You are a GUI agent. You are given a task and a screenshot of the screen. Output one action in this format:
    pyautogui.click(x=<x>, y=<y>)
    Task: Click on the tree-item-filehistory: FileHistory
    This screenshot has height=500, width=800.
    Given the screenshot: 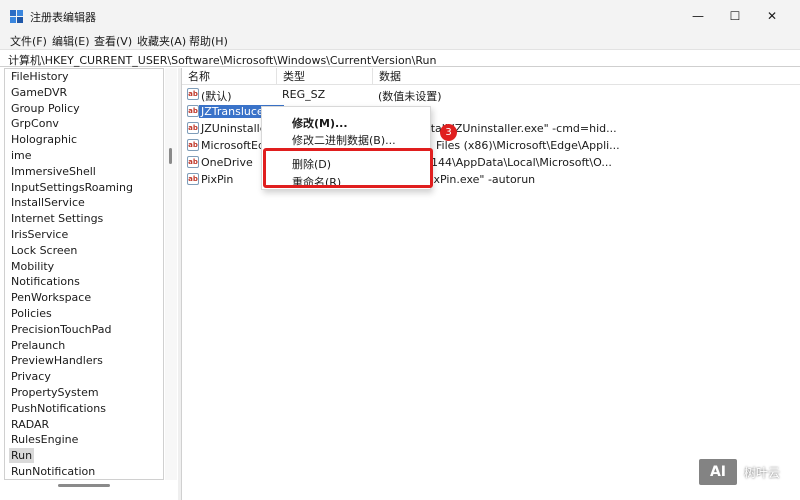 What is the action you would take?
    pyautogui.click(x=40, y=76)
    